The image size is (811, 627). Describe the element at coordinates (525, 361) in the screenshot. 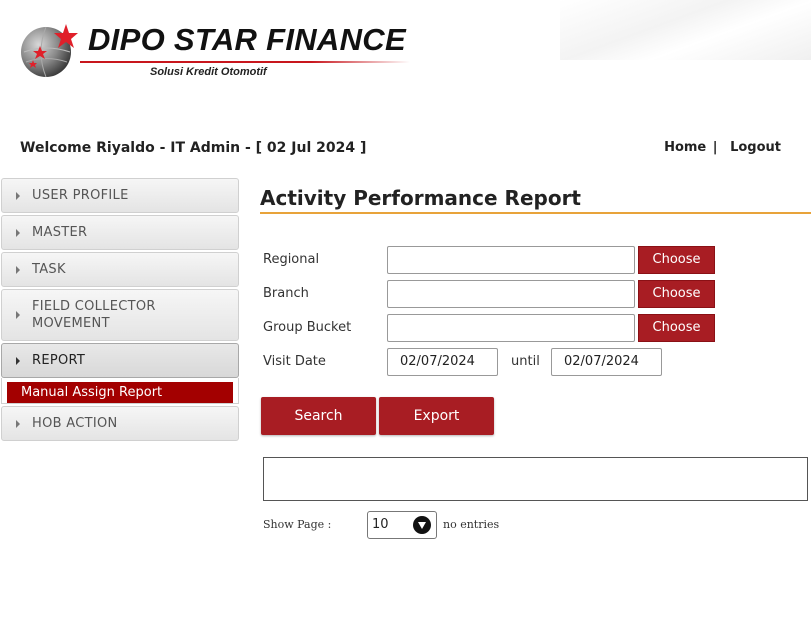

I see `until-label: until` at that location.